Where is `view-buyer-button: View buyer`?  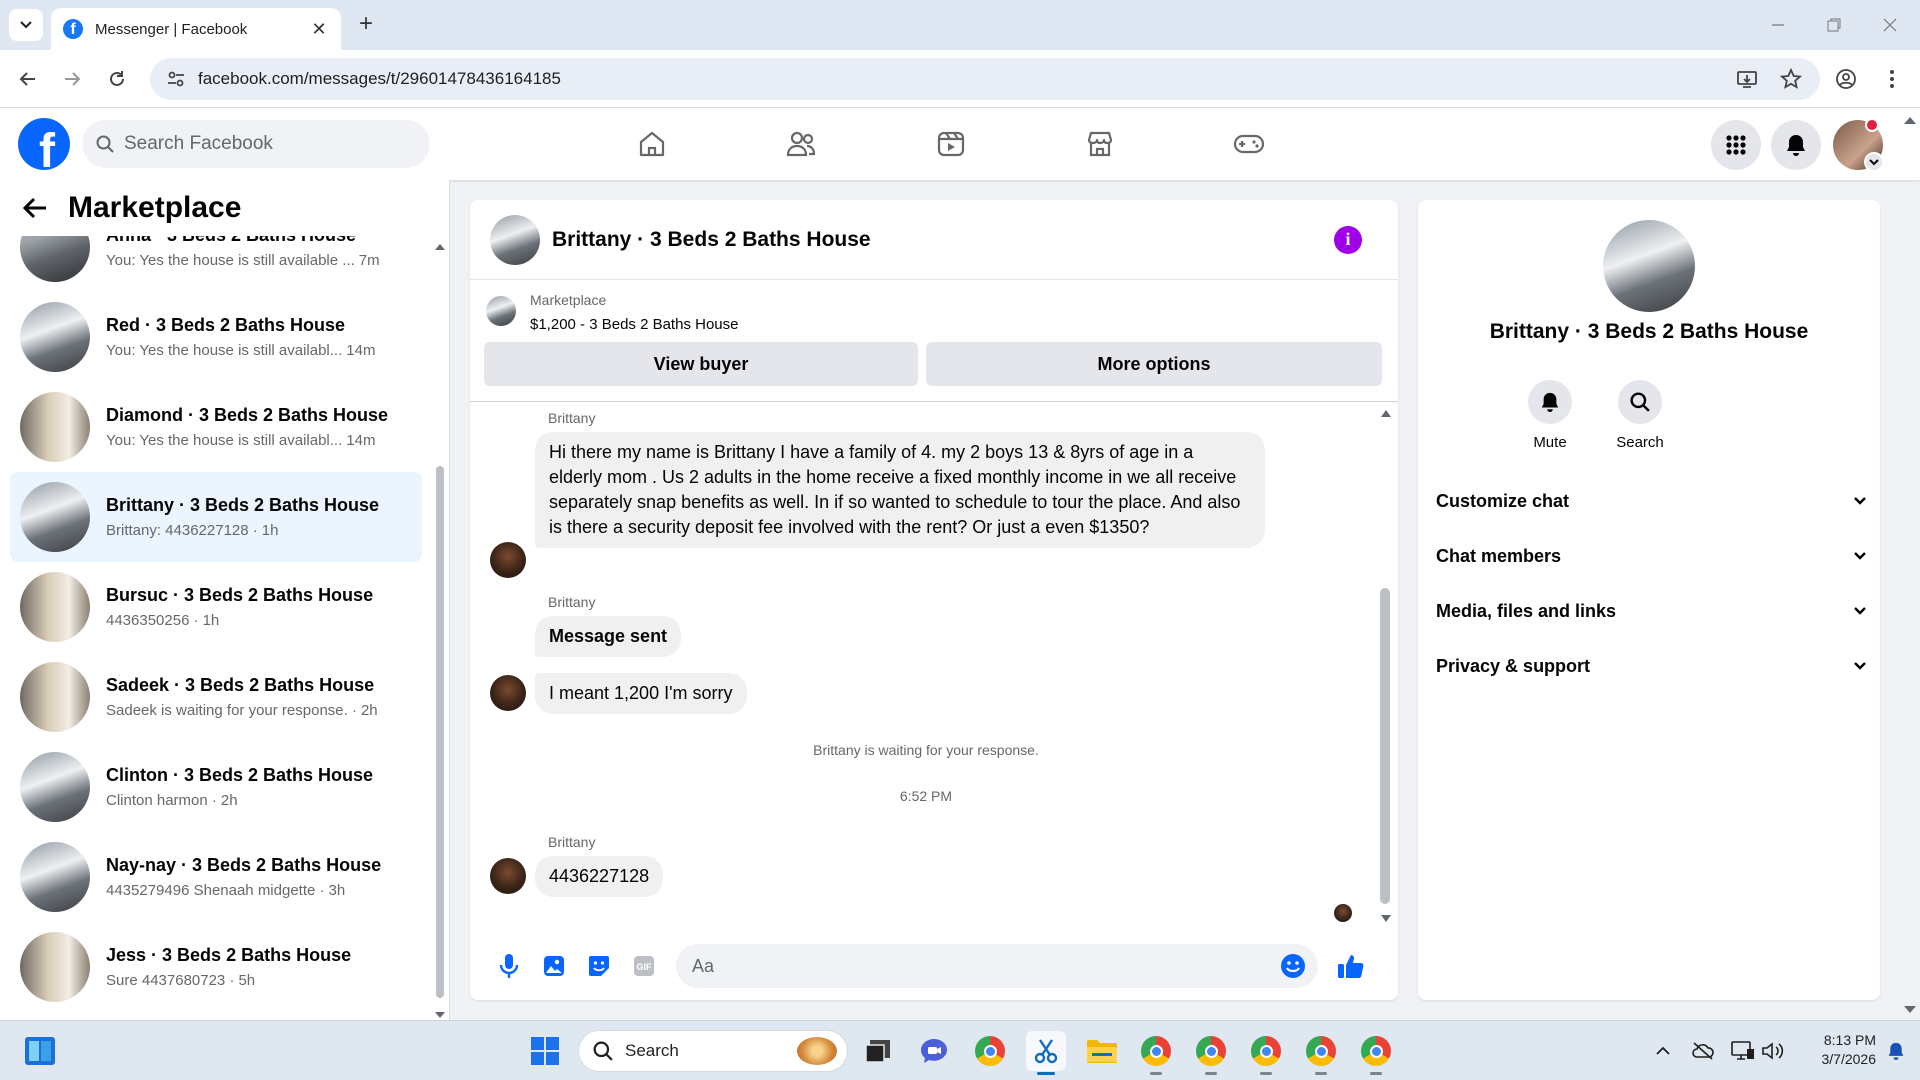 view-buyer-button: View buyer is located at coordinates (701, 364).